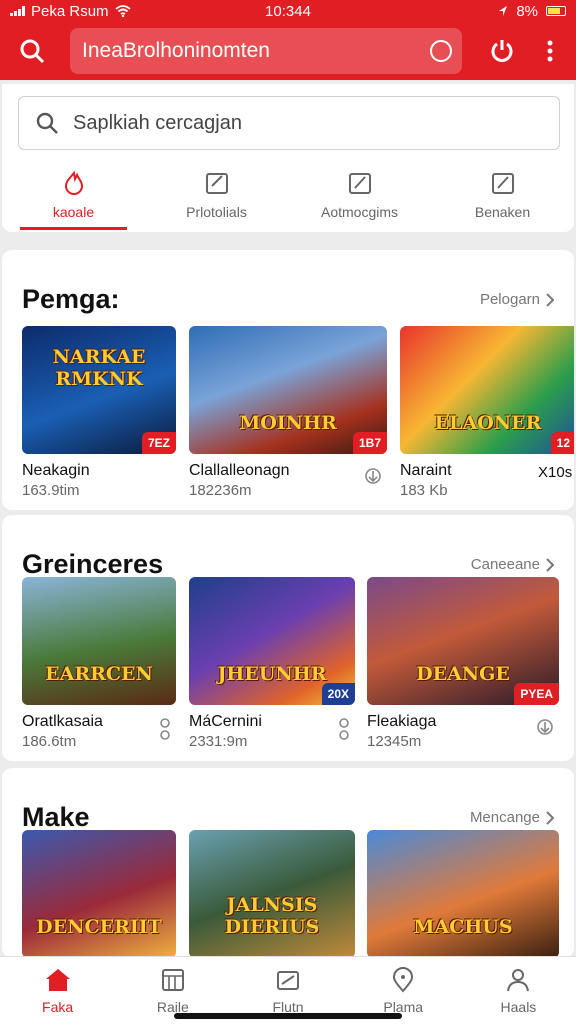  What do you see at coordinates (505, 564) in the screenshot?
I see `see-all-label: Caneeane` at bounding box center [505, 564].